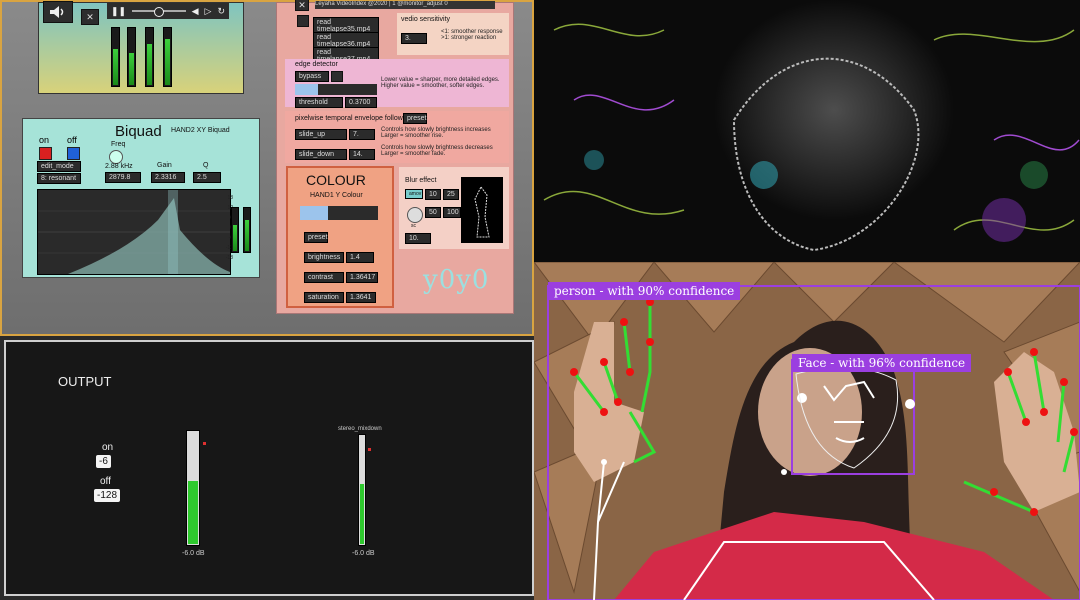 This screenshot has width=1080, height=600. I want to click on brightness-label: brightness, so click(324, 257).